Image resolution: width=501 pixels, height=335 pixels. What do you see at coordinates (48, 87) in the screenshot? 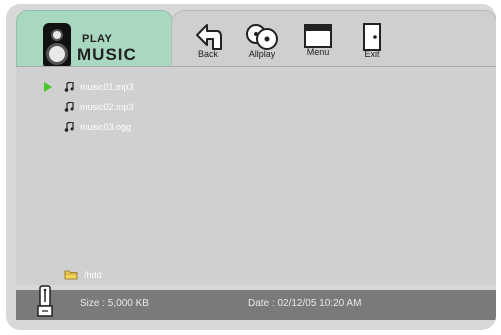
I see `play-arrow-icon` at bounding box center [48, 87].